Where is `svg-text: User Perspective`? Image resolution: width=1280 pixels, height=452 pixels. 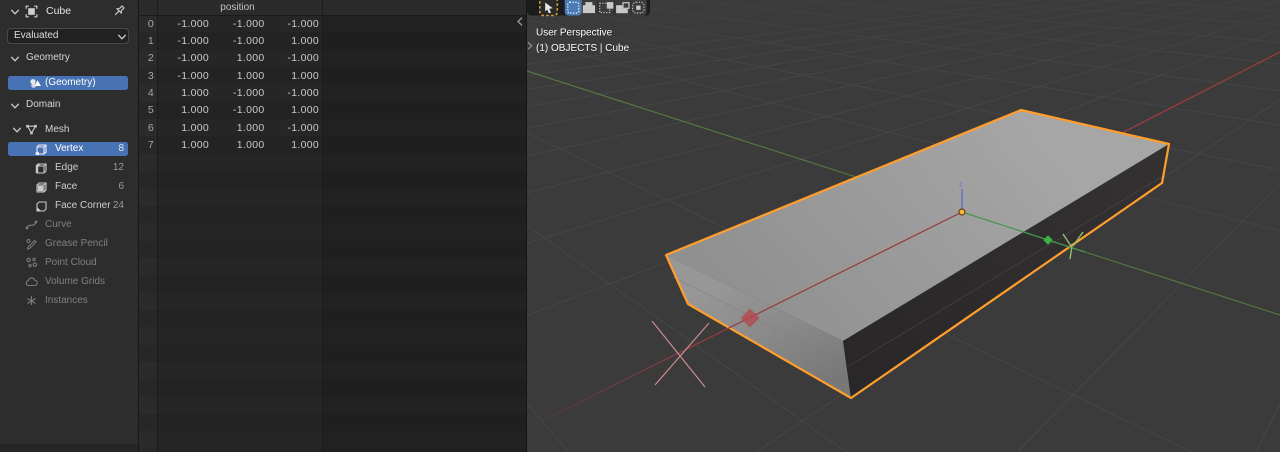 svg-text: User Perspective is located at coordinates (574, 33).